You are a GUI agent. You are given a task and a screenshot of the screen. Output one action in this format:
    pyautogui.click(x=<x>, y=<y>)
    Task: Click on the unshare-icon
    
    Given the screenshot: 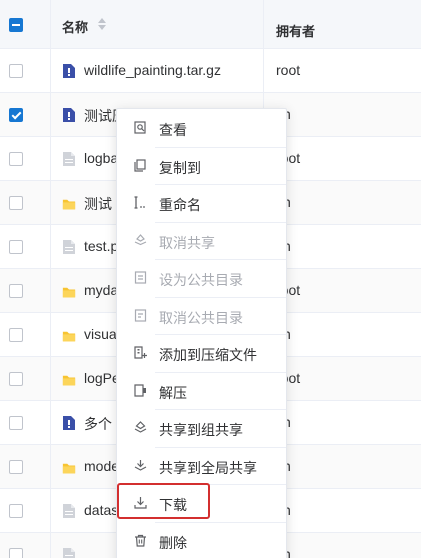 What is the action you would take?
    pyautogui.click(x=140, y=240)
    